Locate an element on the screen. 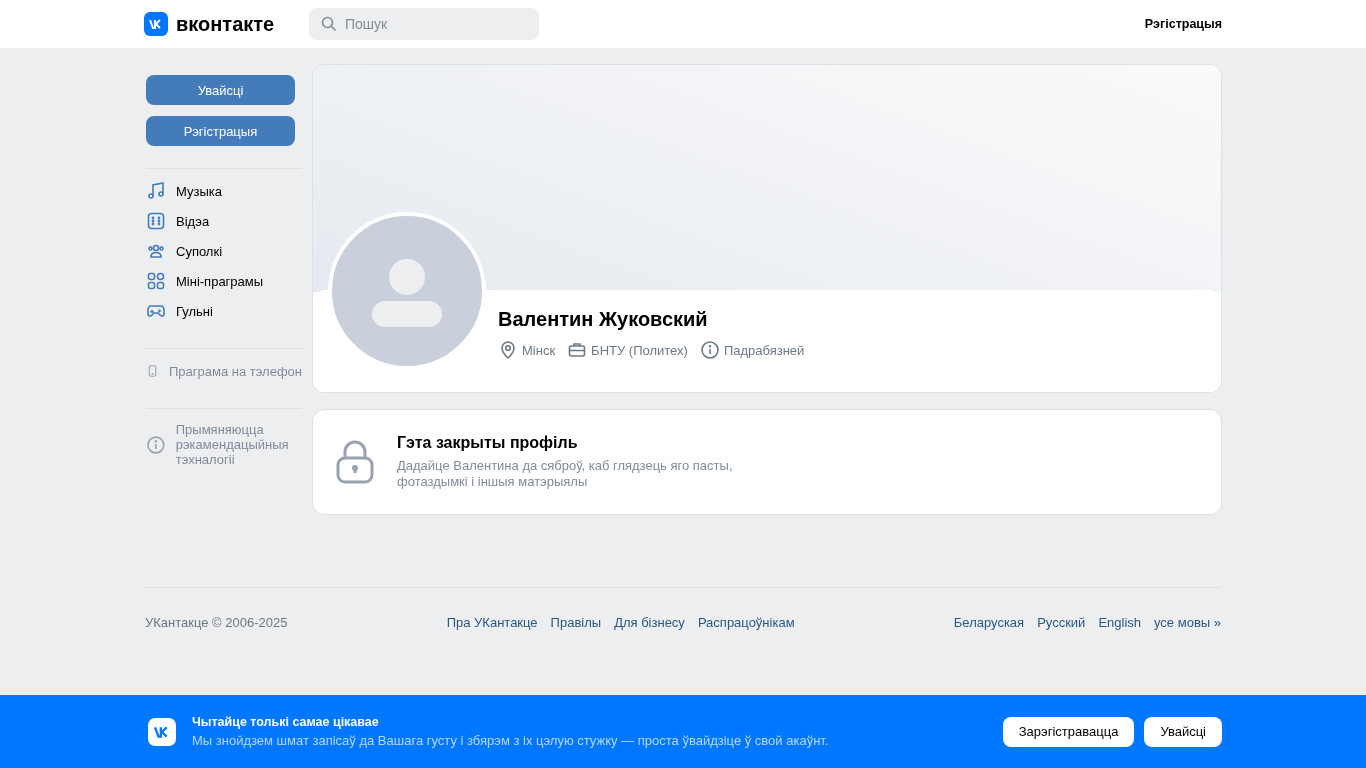 This screenshot has width=1366, height=768. footer-link: Для бізнесу is located at coordinates (649, 622).